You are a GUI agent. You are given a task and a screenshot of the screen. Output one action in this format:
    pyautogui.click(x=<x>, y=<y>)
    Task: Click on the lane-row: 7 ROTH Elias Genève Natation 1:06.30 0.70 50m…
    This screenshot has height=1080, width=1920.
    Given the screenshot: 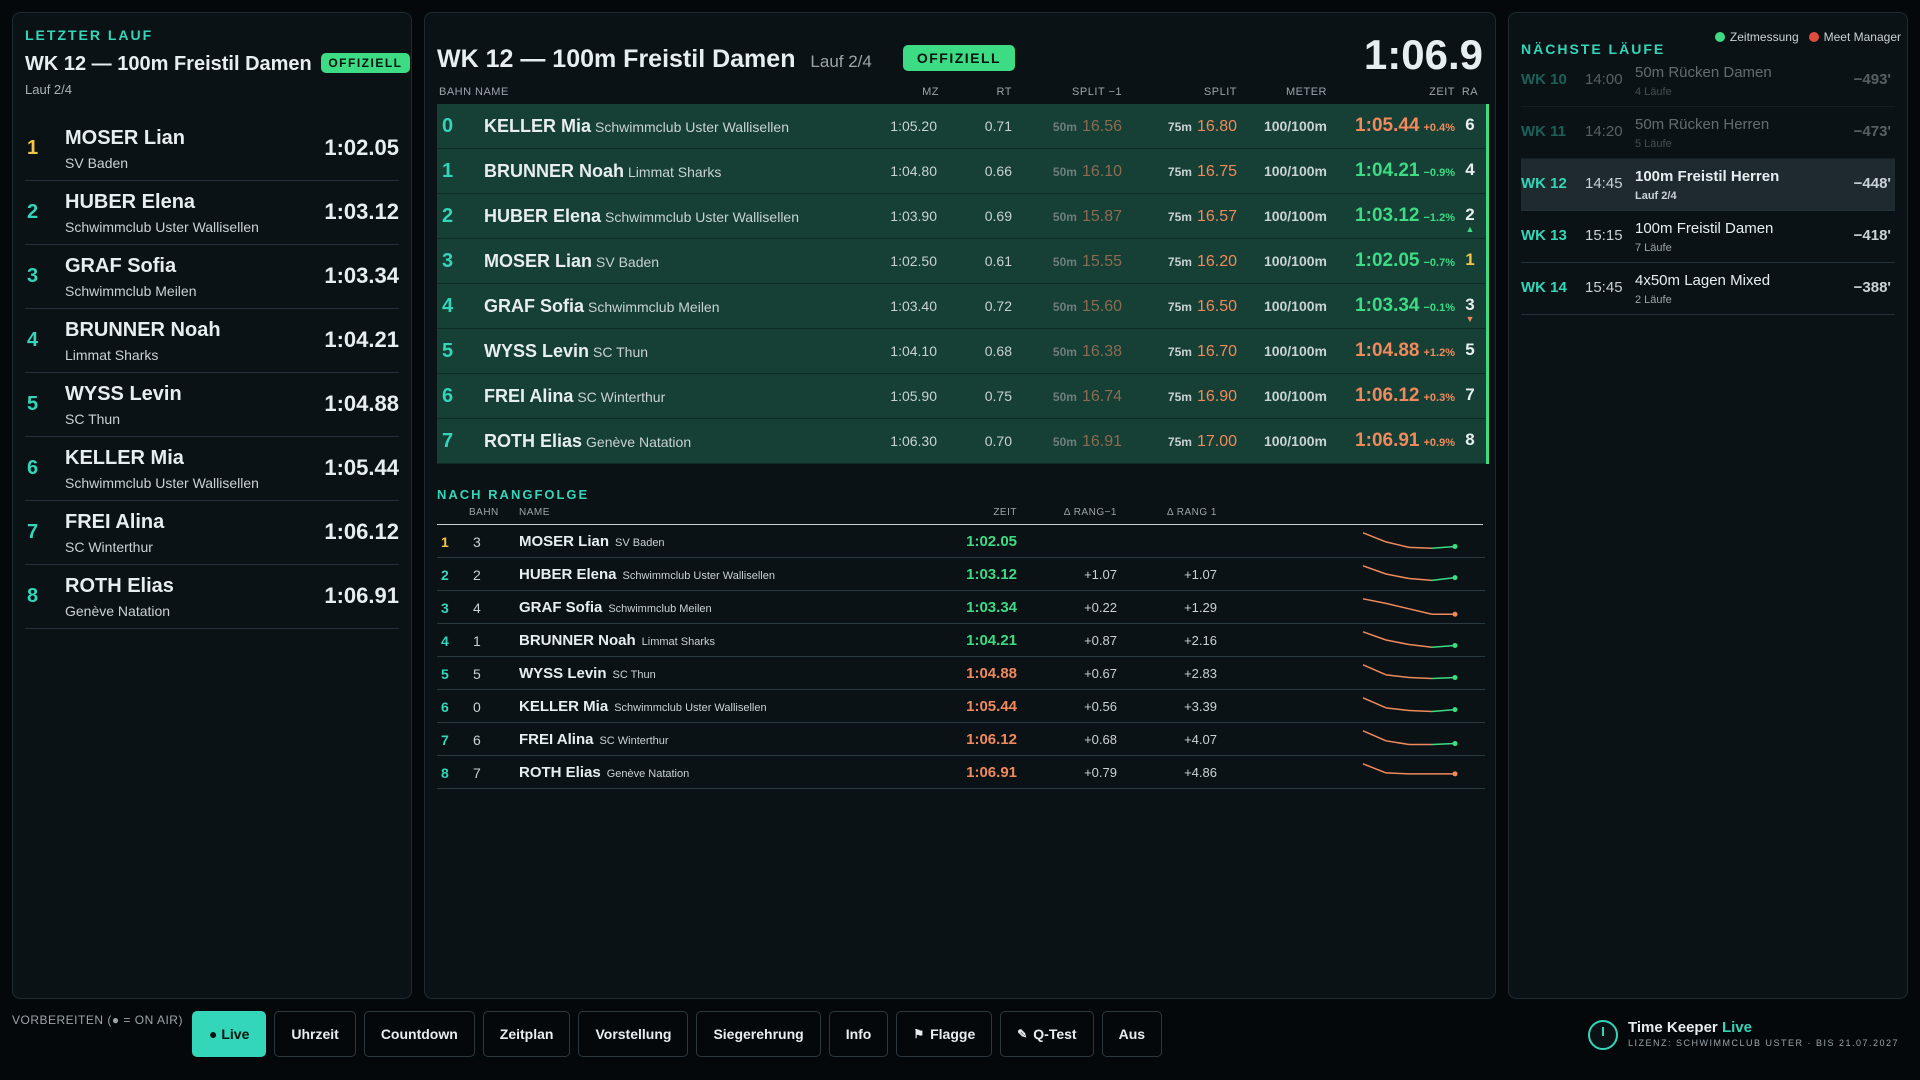 What is the action you would take?
    pyautogui.click(x=961, y=441)
    